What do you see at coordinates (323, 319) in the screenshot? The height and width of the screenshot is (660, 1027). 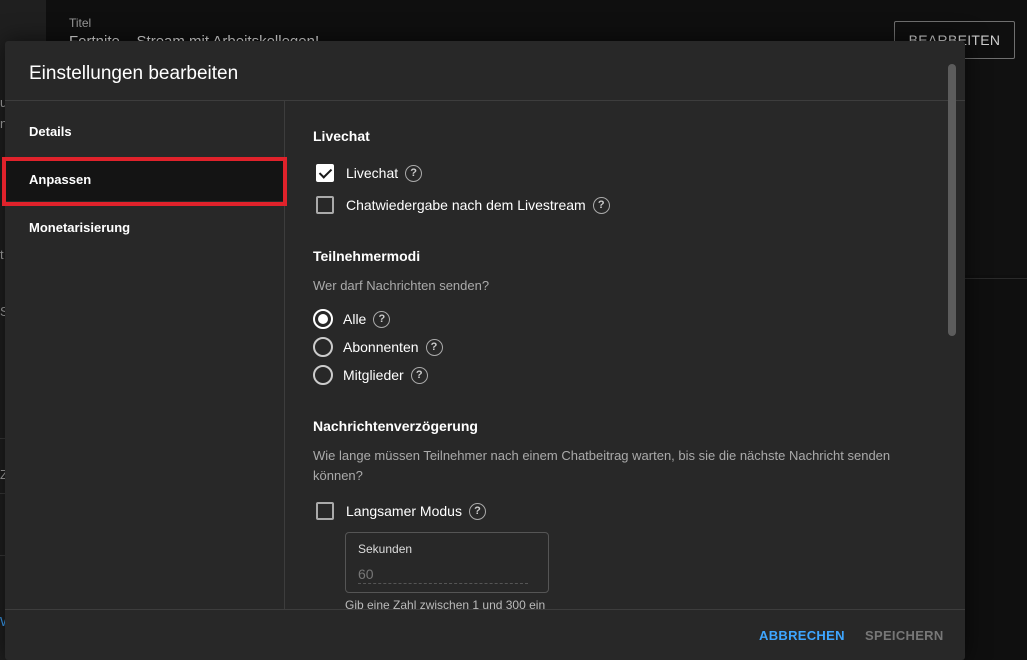 I see `radio-button-alle` at bounding box center [323, 319].